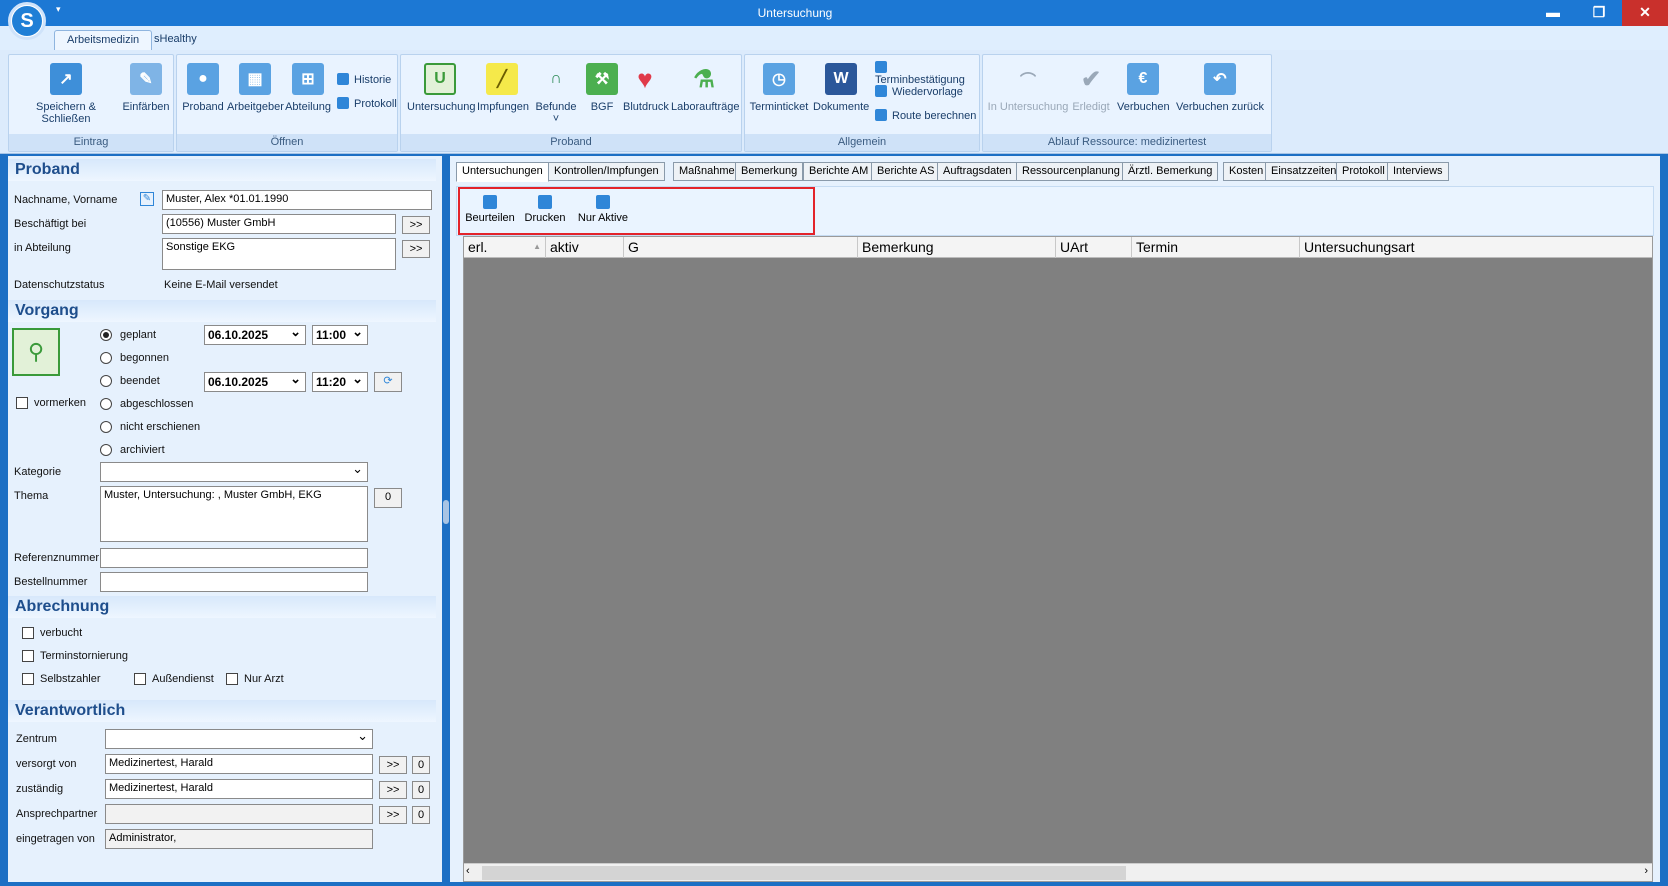 The height and width of the screenshot is (886, 1668). I want to click on vaccination-button: ╱ Impfungen, so click(503, 88).